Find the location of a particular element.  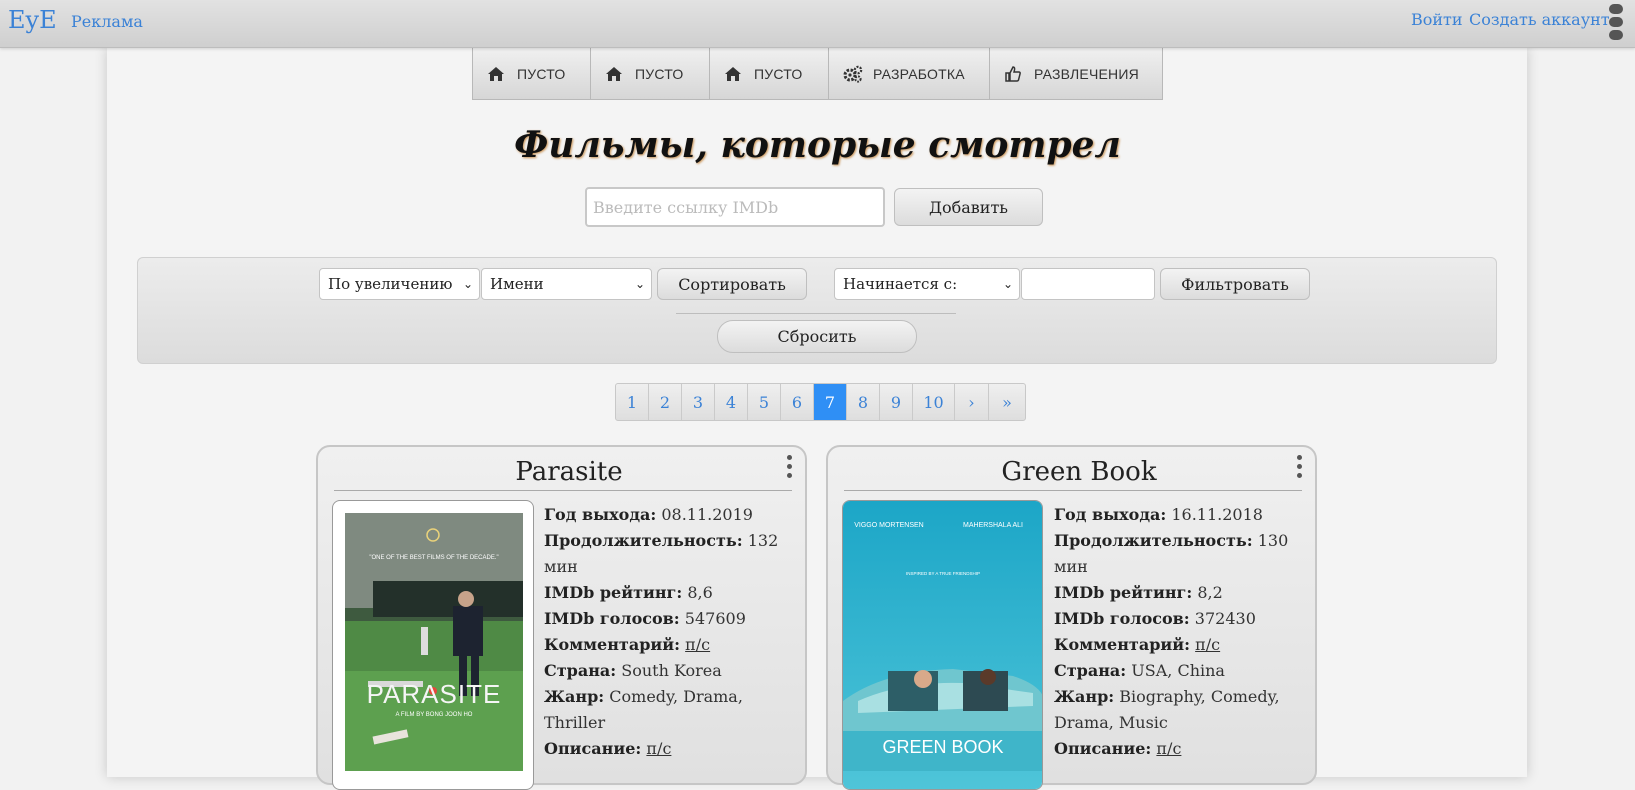

sort-field-value: Имени is located at coordinates (517, 284).